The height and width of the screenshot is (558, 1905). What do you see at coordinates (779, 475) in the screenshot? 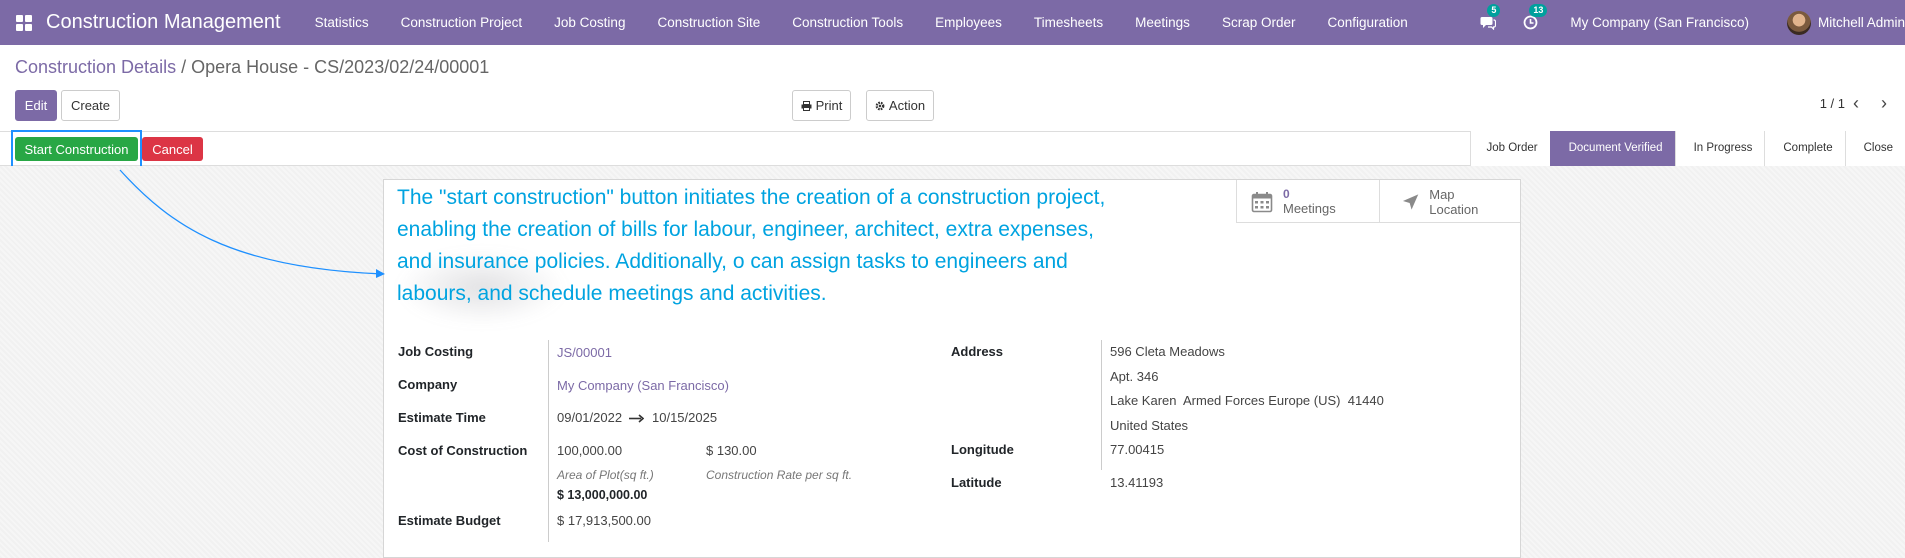
I see `construction-rate-help: Construction Rate per sq ft.` at bounding box center [779, 475].